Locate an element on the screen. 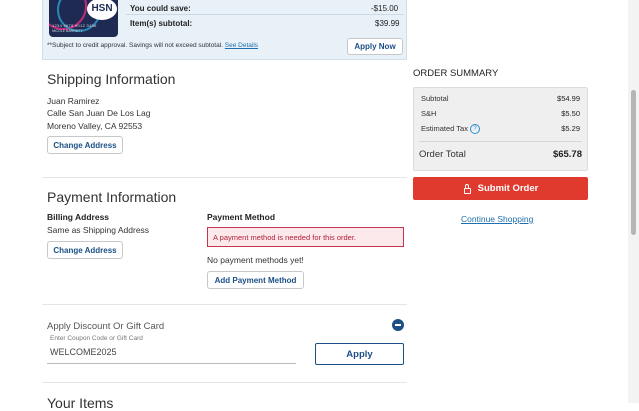 This screenshot has width=639, height=411. summary-tax-value: $5.29 is located at coordinates (570, 128).